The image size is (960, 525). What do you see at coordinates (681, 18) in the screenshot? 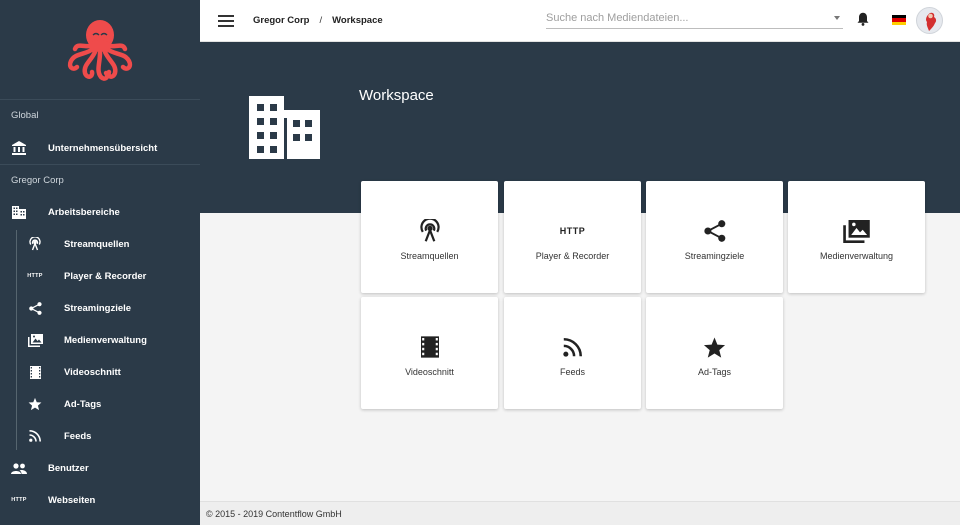
I see `search-input` at bounding box center [681, 18].